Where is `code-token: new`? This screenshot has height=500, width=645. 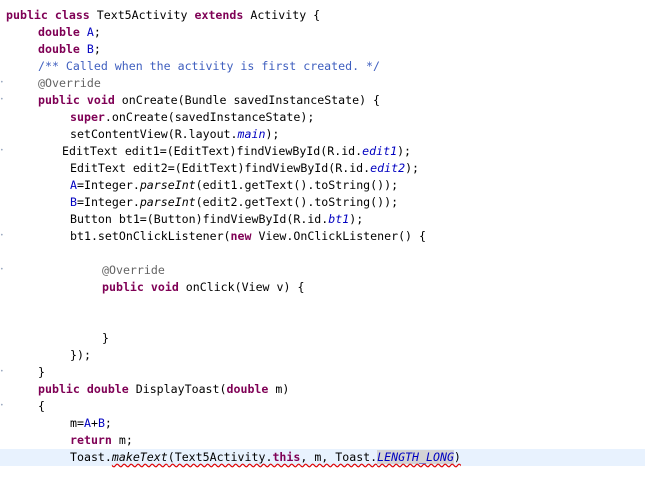 code-token: new is located at coordinates (241, 236).